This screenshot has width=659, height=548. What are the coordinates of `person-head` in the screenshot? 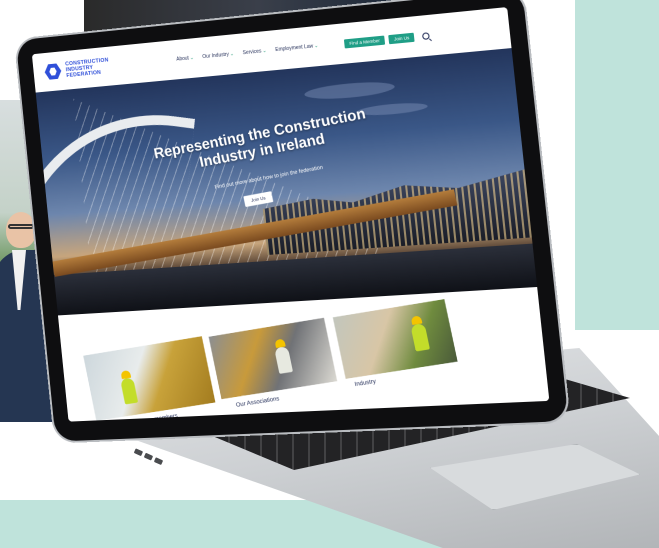 It's located at (21, 230).